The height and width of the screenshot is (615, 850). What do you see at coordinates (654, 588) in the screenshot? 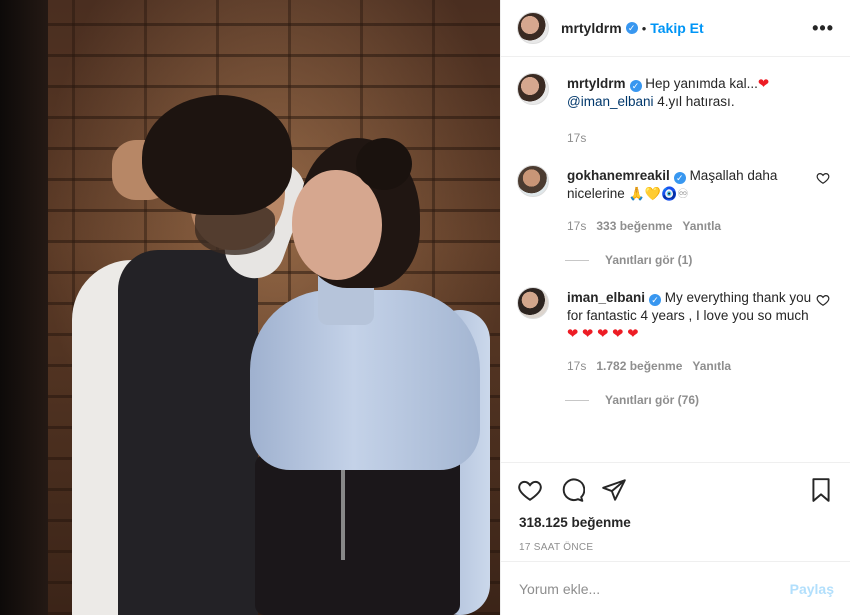
I see `comment-input` at bounding box center [654, 588].